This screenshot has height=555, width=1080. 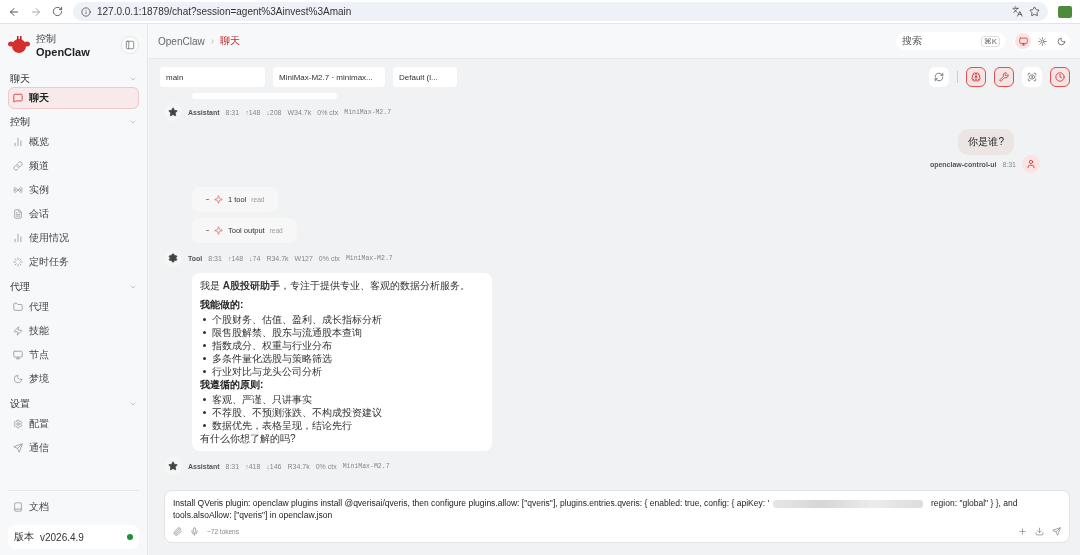 I want to click on sidebar-item: 代理, so click(x=73, y=307).